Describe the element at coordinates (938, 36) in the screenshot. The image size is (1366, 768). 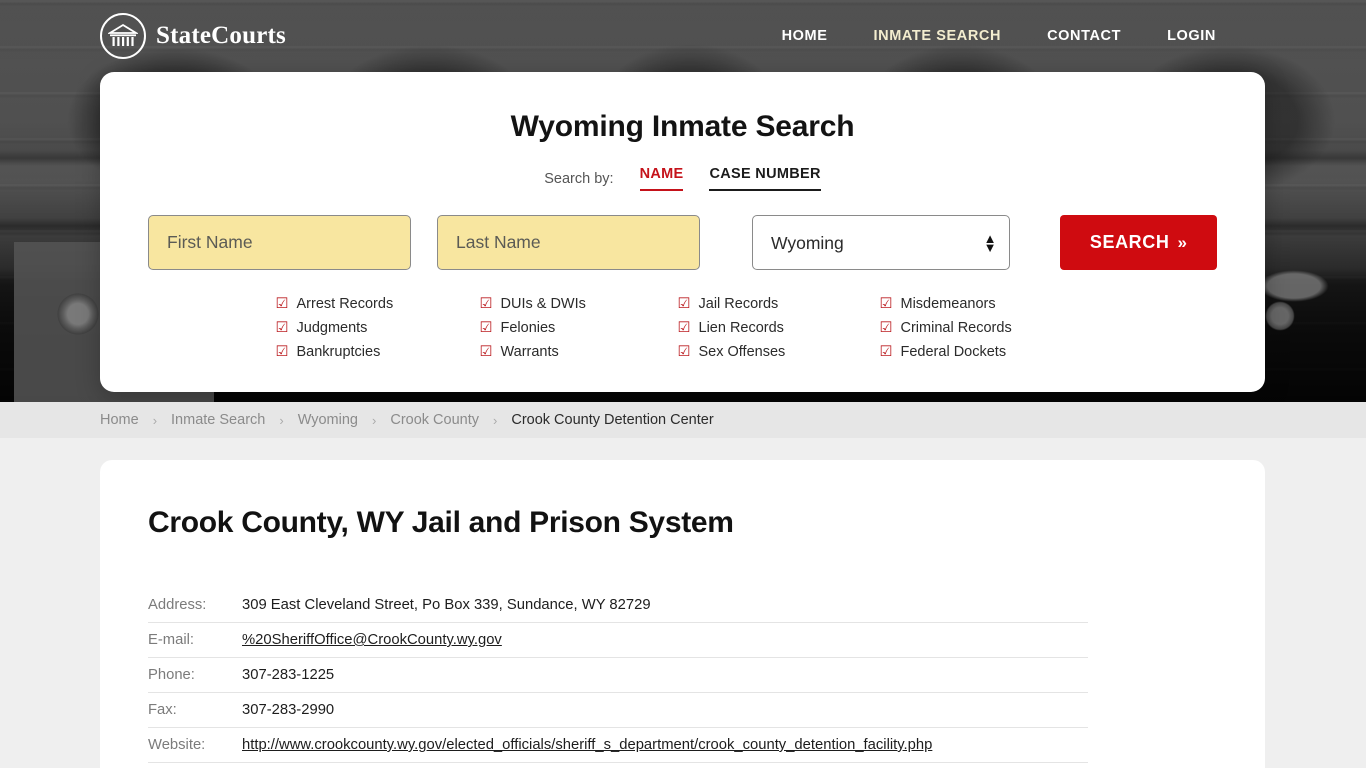
I see `nav-item-inmate-search: INMATE SEARCH` at that location.